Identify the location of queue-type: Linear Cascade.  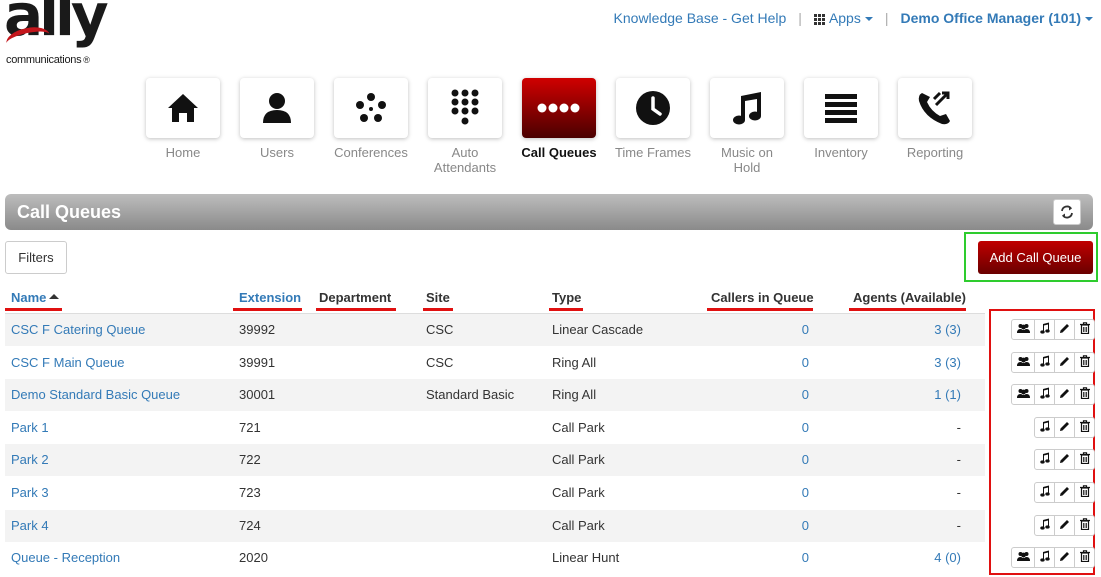
(598, 329).